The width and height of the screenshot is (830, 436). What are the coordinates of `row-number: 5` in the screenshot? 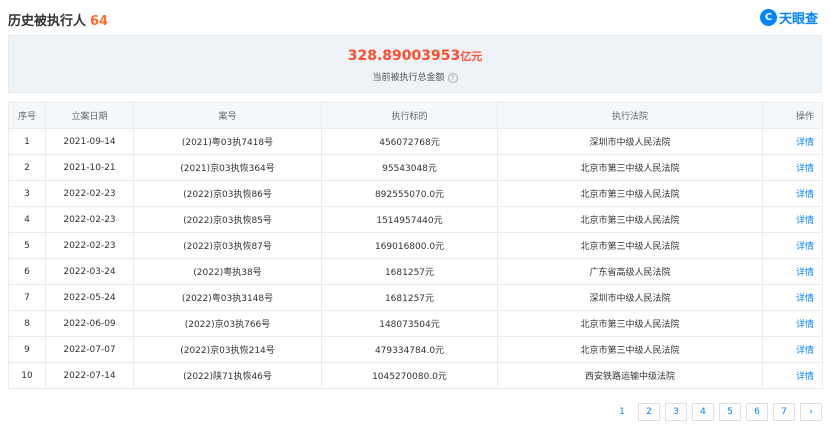 It's located at (27, 245).